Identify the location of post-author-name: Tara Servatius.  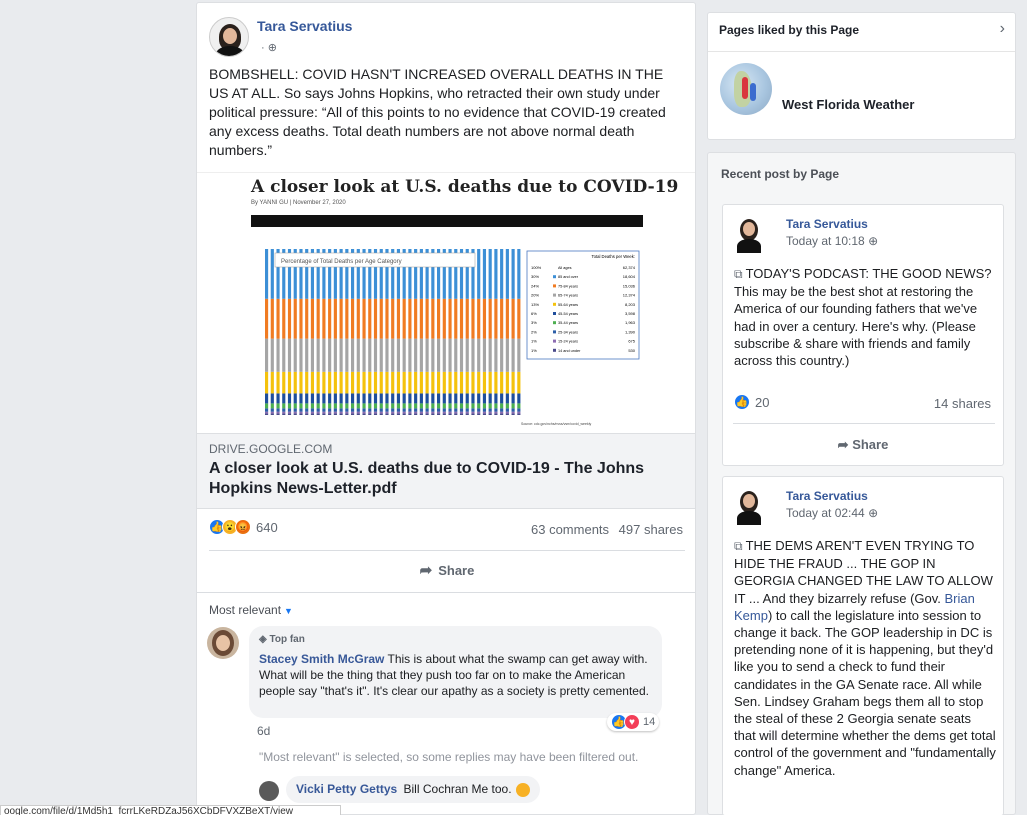
(304, 26).